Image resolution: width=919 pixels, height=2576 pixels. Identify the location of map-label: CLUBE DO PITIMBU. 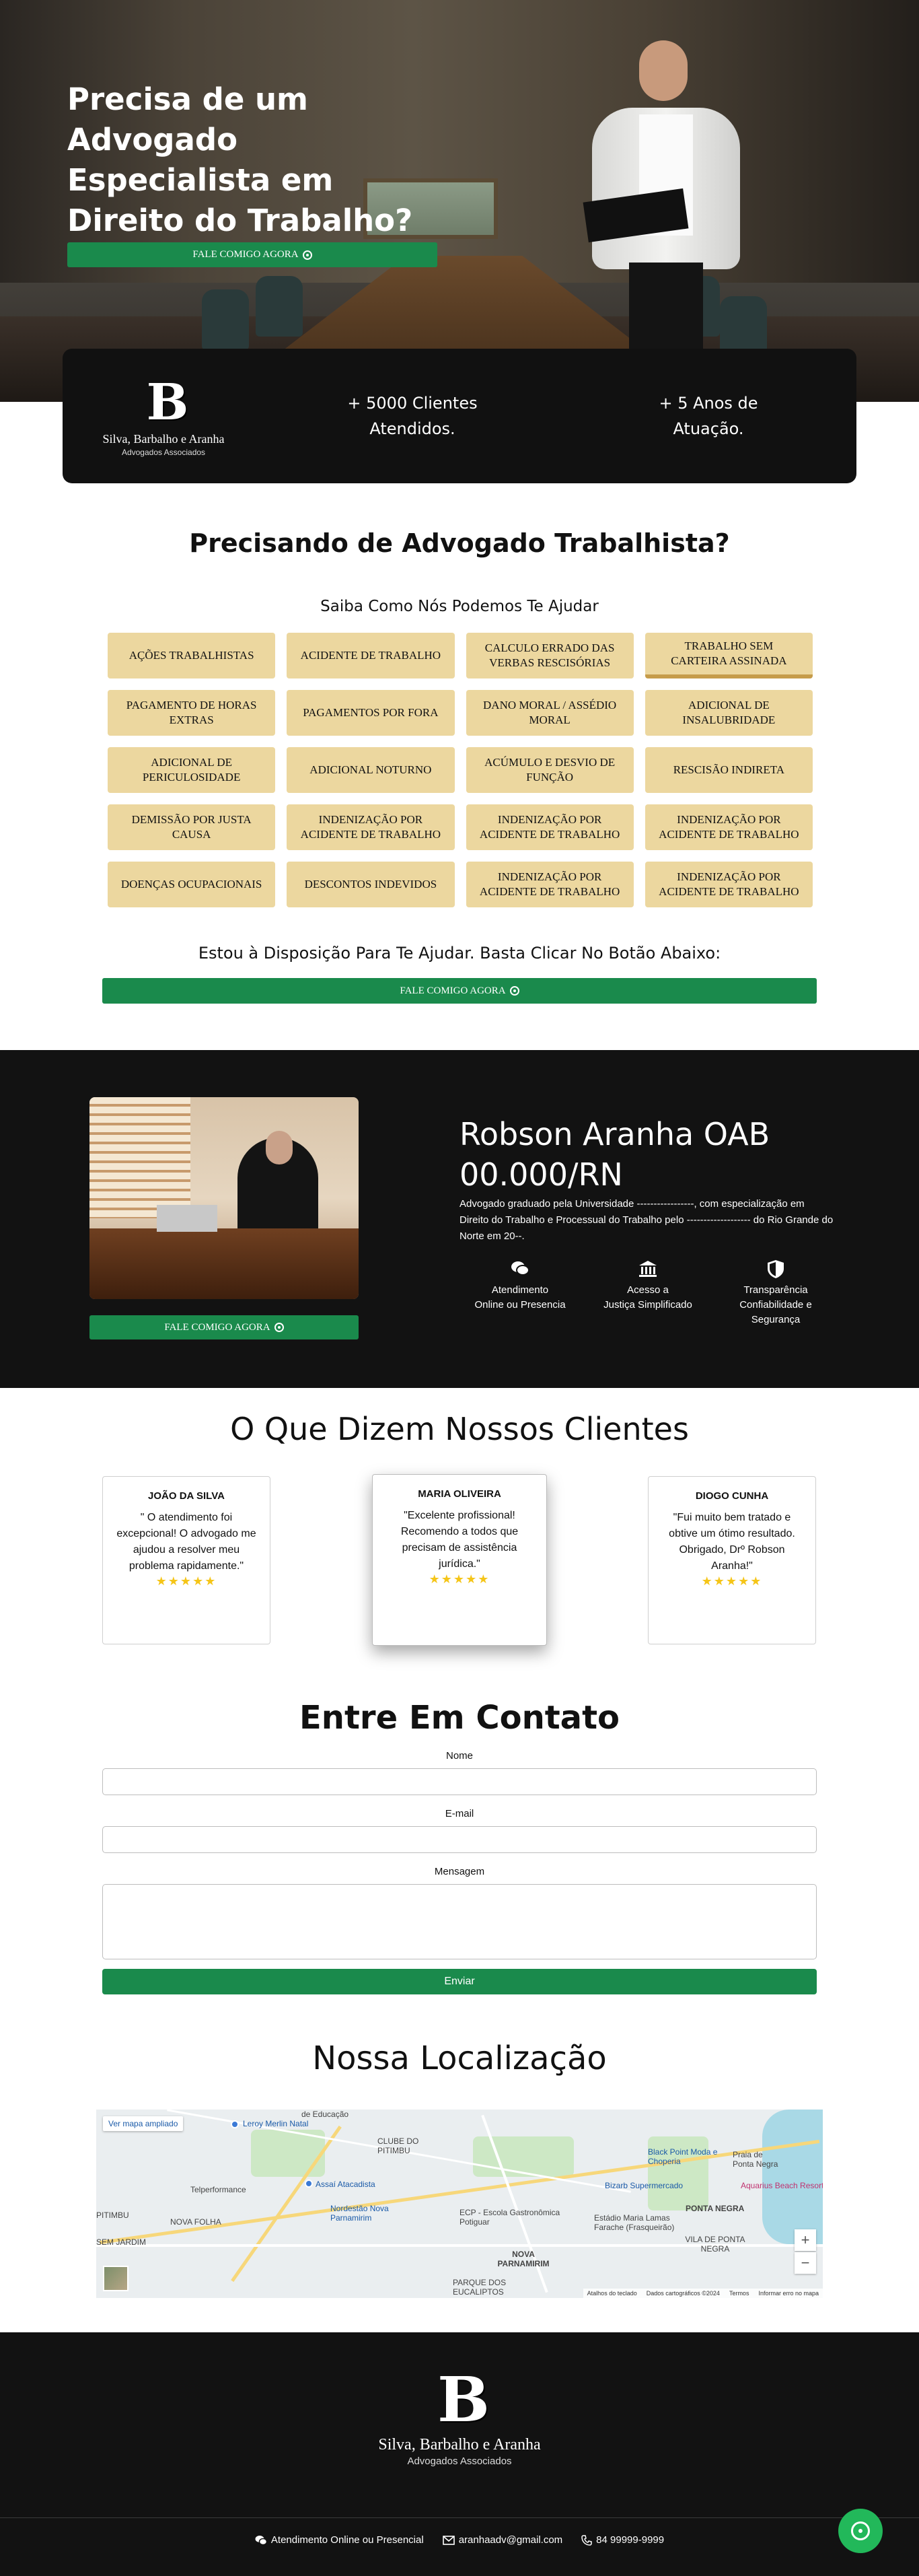
(398, 2145).